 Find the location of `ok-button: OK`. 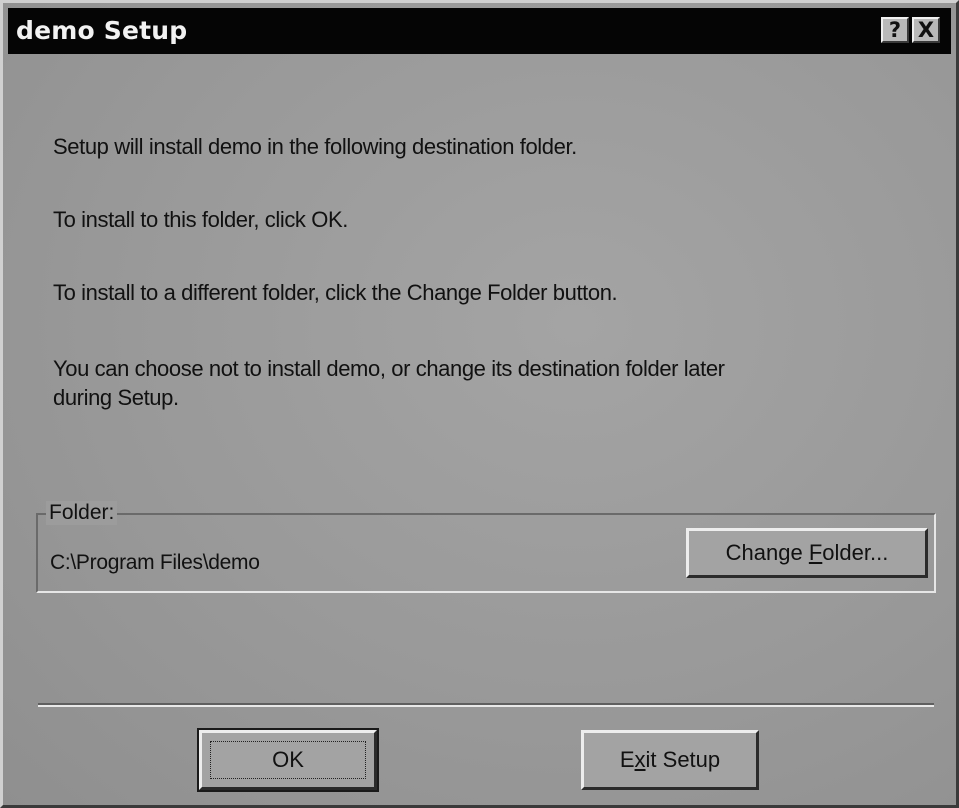

ok-button: OK is located at coordinates (288, 760).